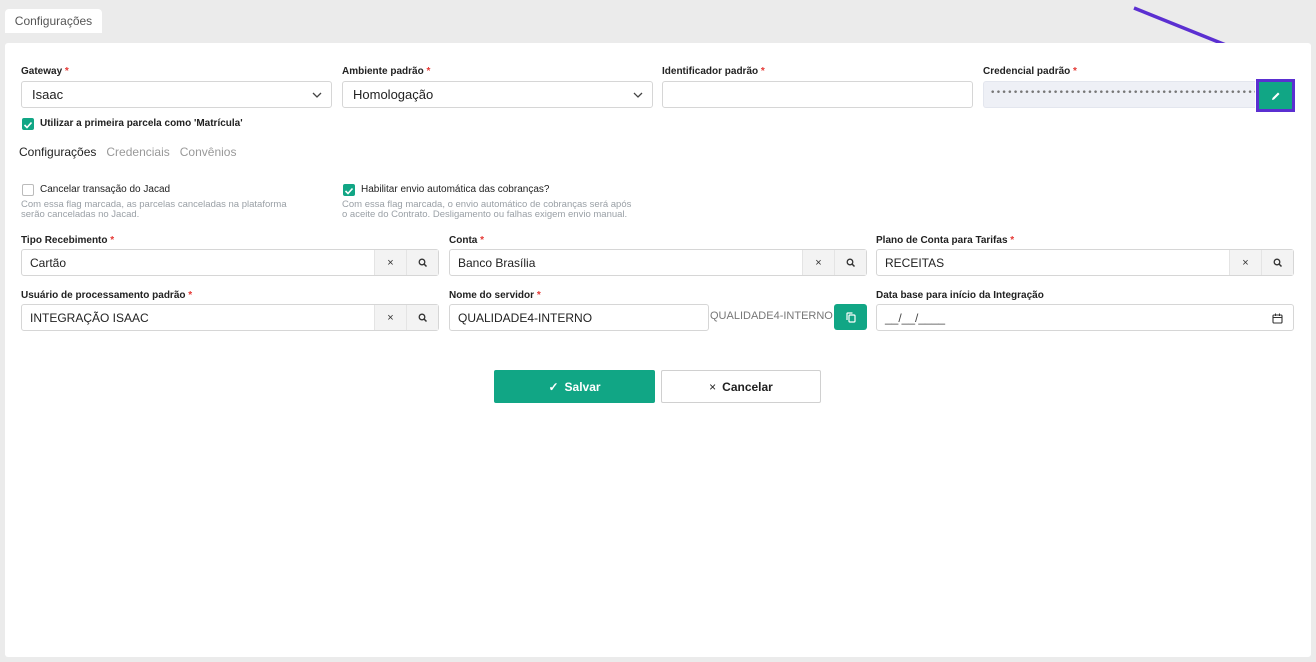  I want to click on ambiente-select: Homologação, so click(497, 94).